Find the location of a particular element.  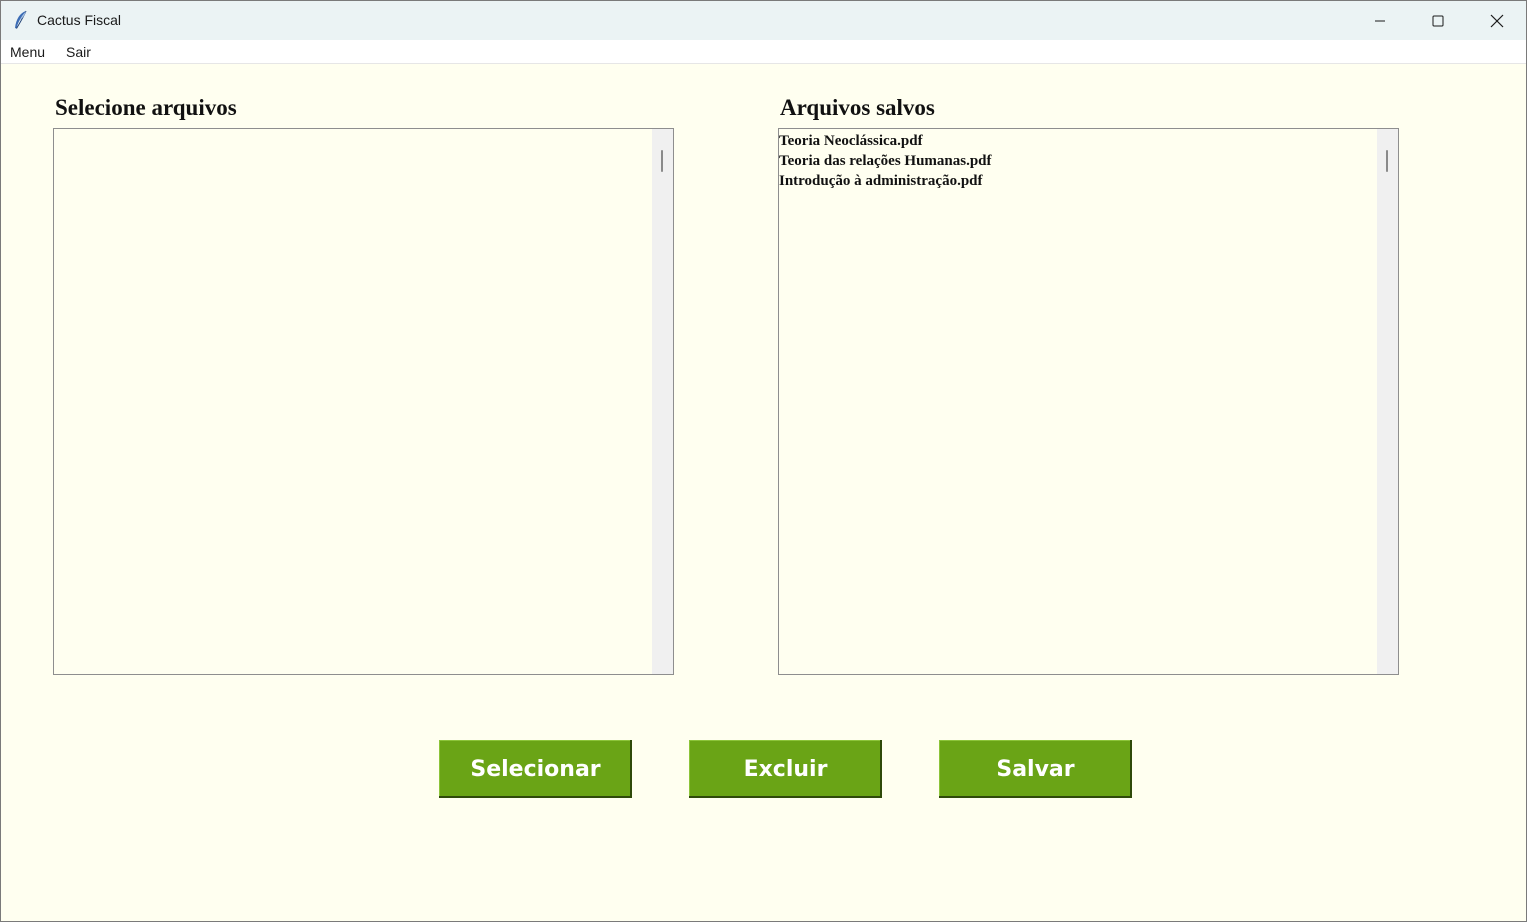

list-item: Introdução à administração.pdf is located at coordinates (1078, 181).